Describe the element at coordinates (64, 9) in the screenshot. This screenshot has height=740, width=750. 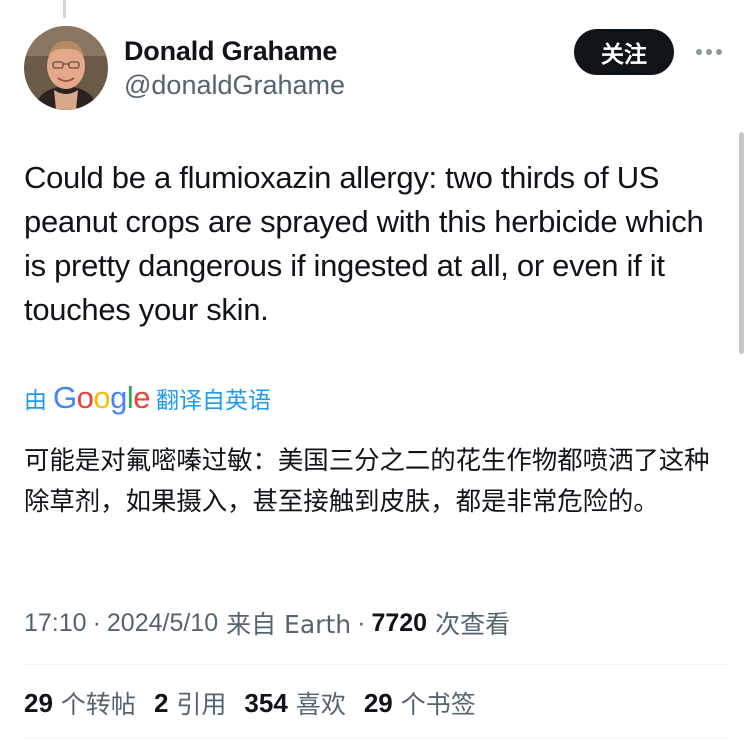
I see `thread-connector-line` at that location.